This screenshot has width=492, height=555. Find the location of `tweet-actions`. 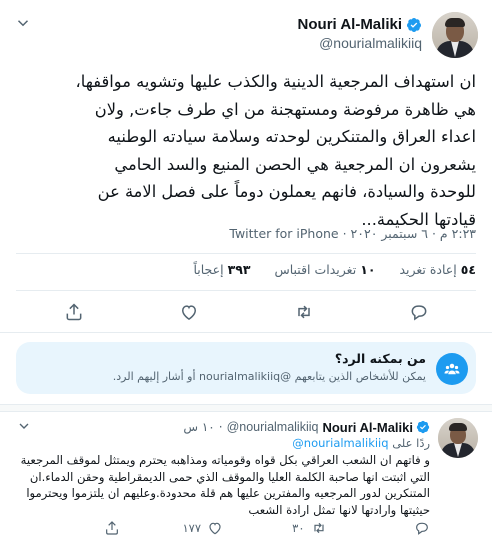

tweet-actions is located at coordinates (246, 313).